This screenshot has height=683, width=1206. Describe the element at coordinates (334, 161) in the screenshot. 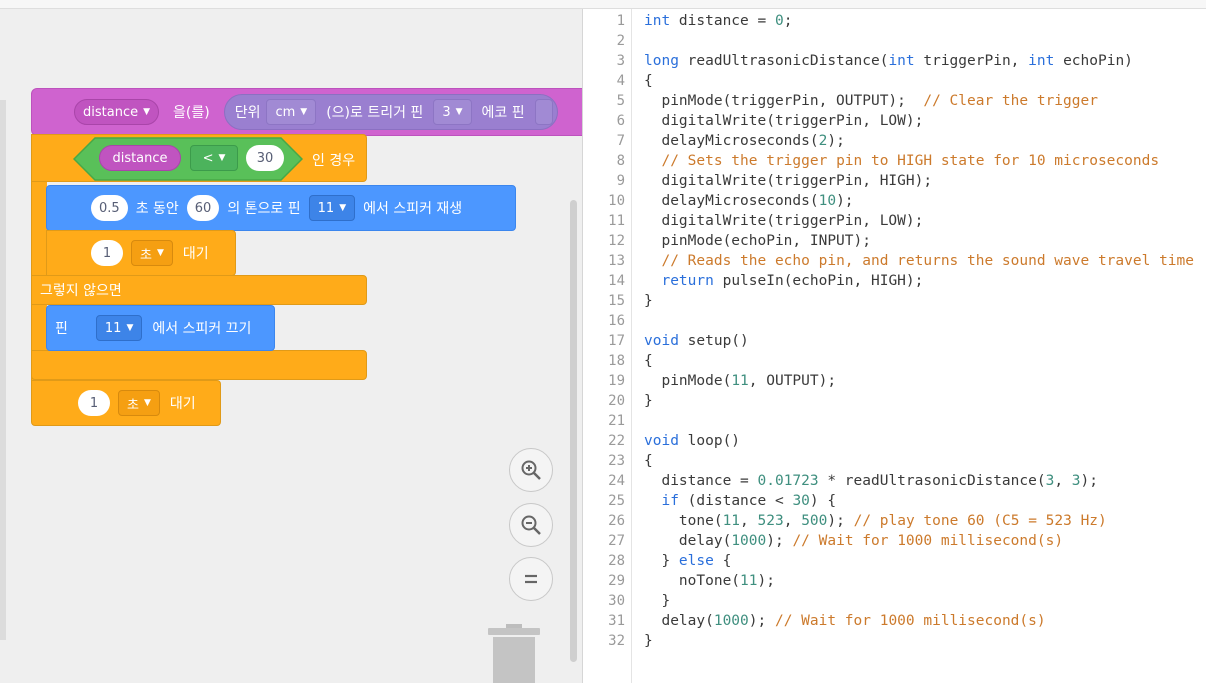

I see `if-label: 인 경우` at that location.